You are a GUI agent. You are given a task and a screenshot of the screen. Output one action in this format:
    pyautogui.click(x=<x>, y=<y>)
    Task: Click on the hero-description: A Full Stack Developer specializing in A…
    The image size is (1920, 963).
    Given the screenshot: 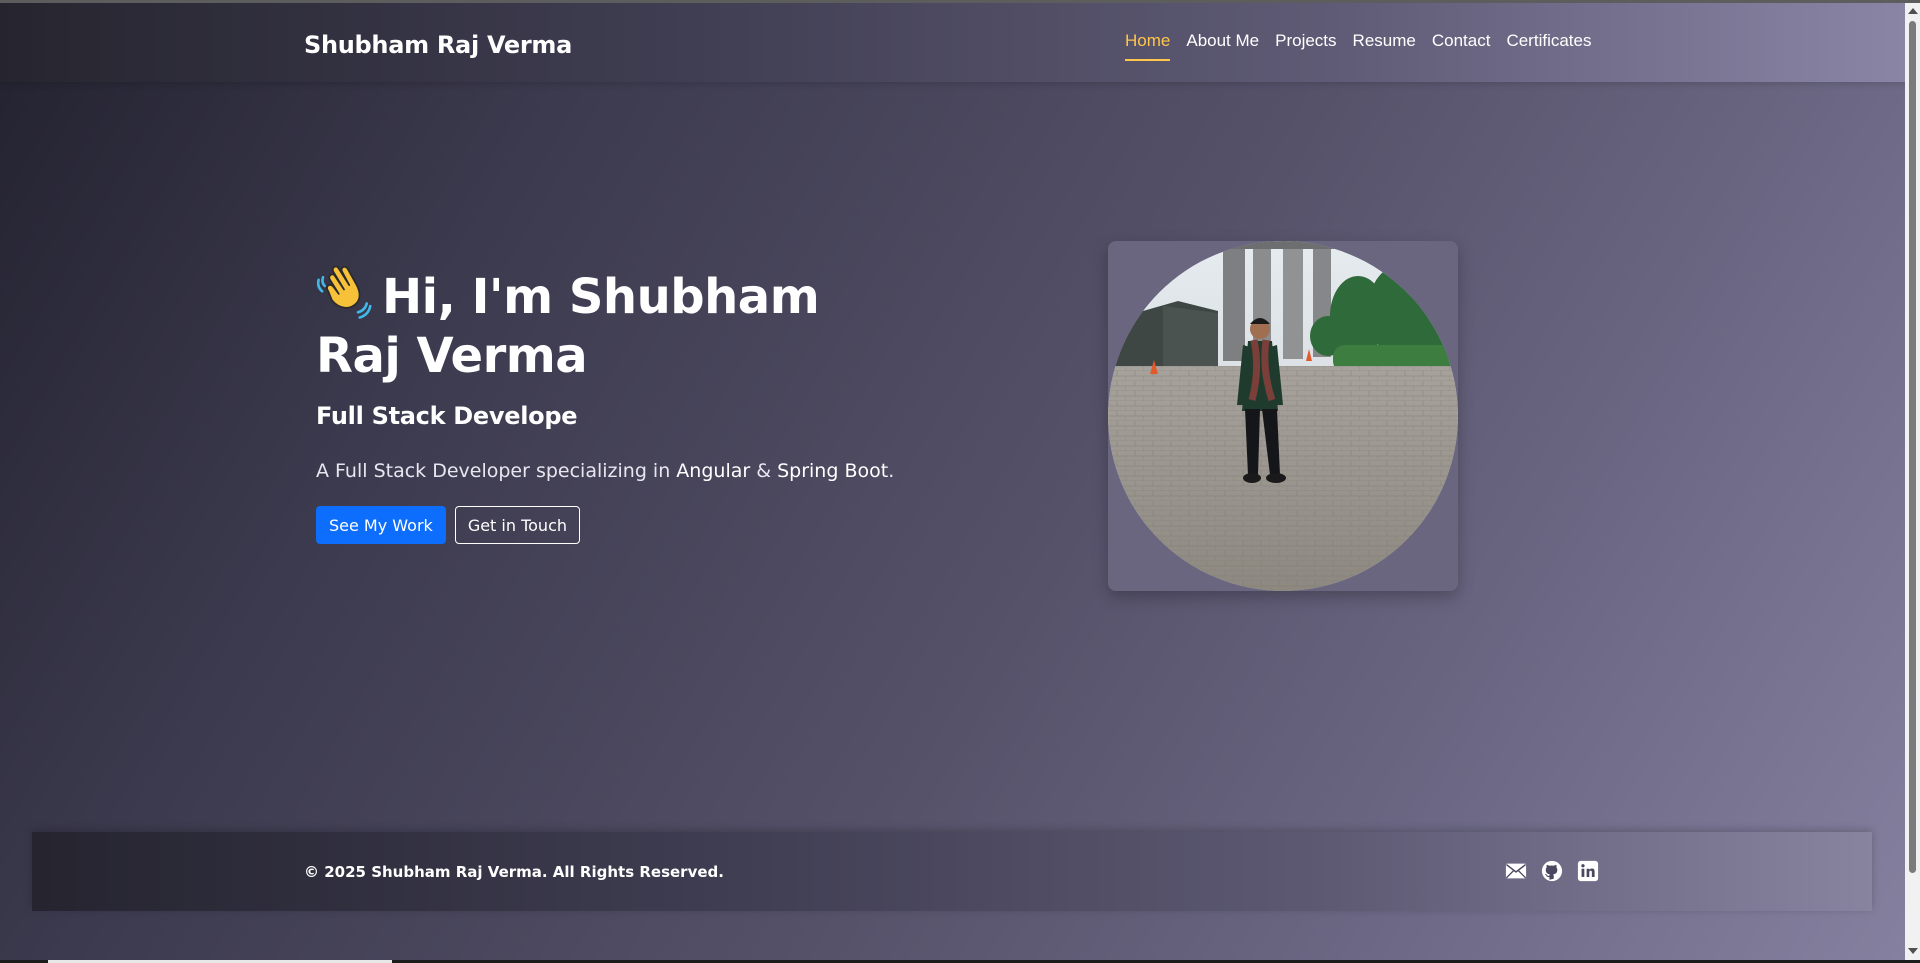 What is the action you would take?
    pyautogui.click(x=616, y=471)
    